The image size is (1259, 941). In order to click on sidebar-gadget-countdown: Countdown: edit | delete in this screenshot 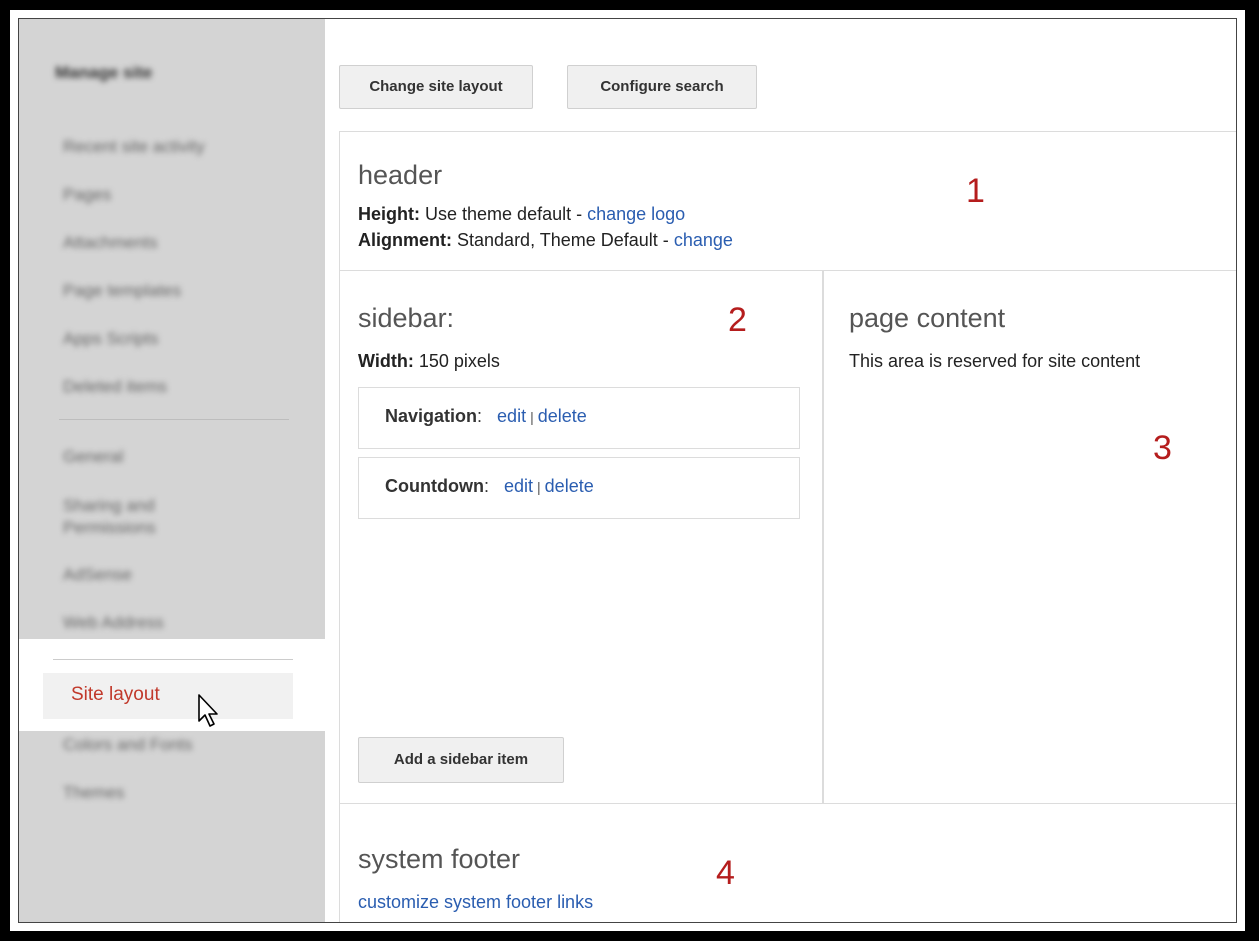, I will do `click(579, 488)`.